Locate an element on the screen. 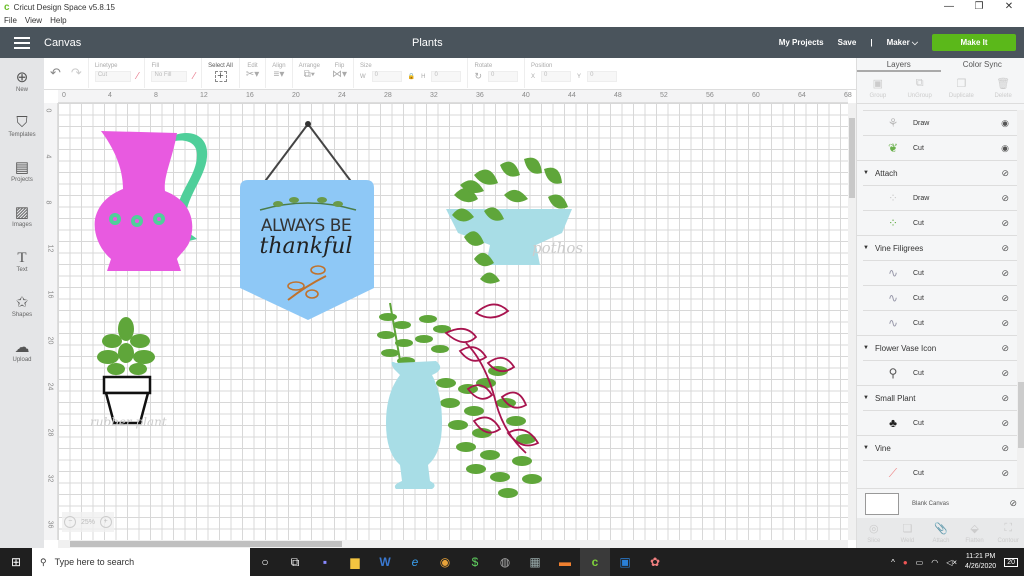 This screenshot has width=1024, height=576. delete-button: 🗑 Delete is located at coordinates (1003, 87).